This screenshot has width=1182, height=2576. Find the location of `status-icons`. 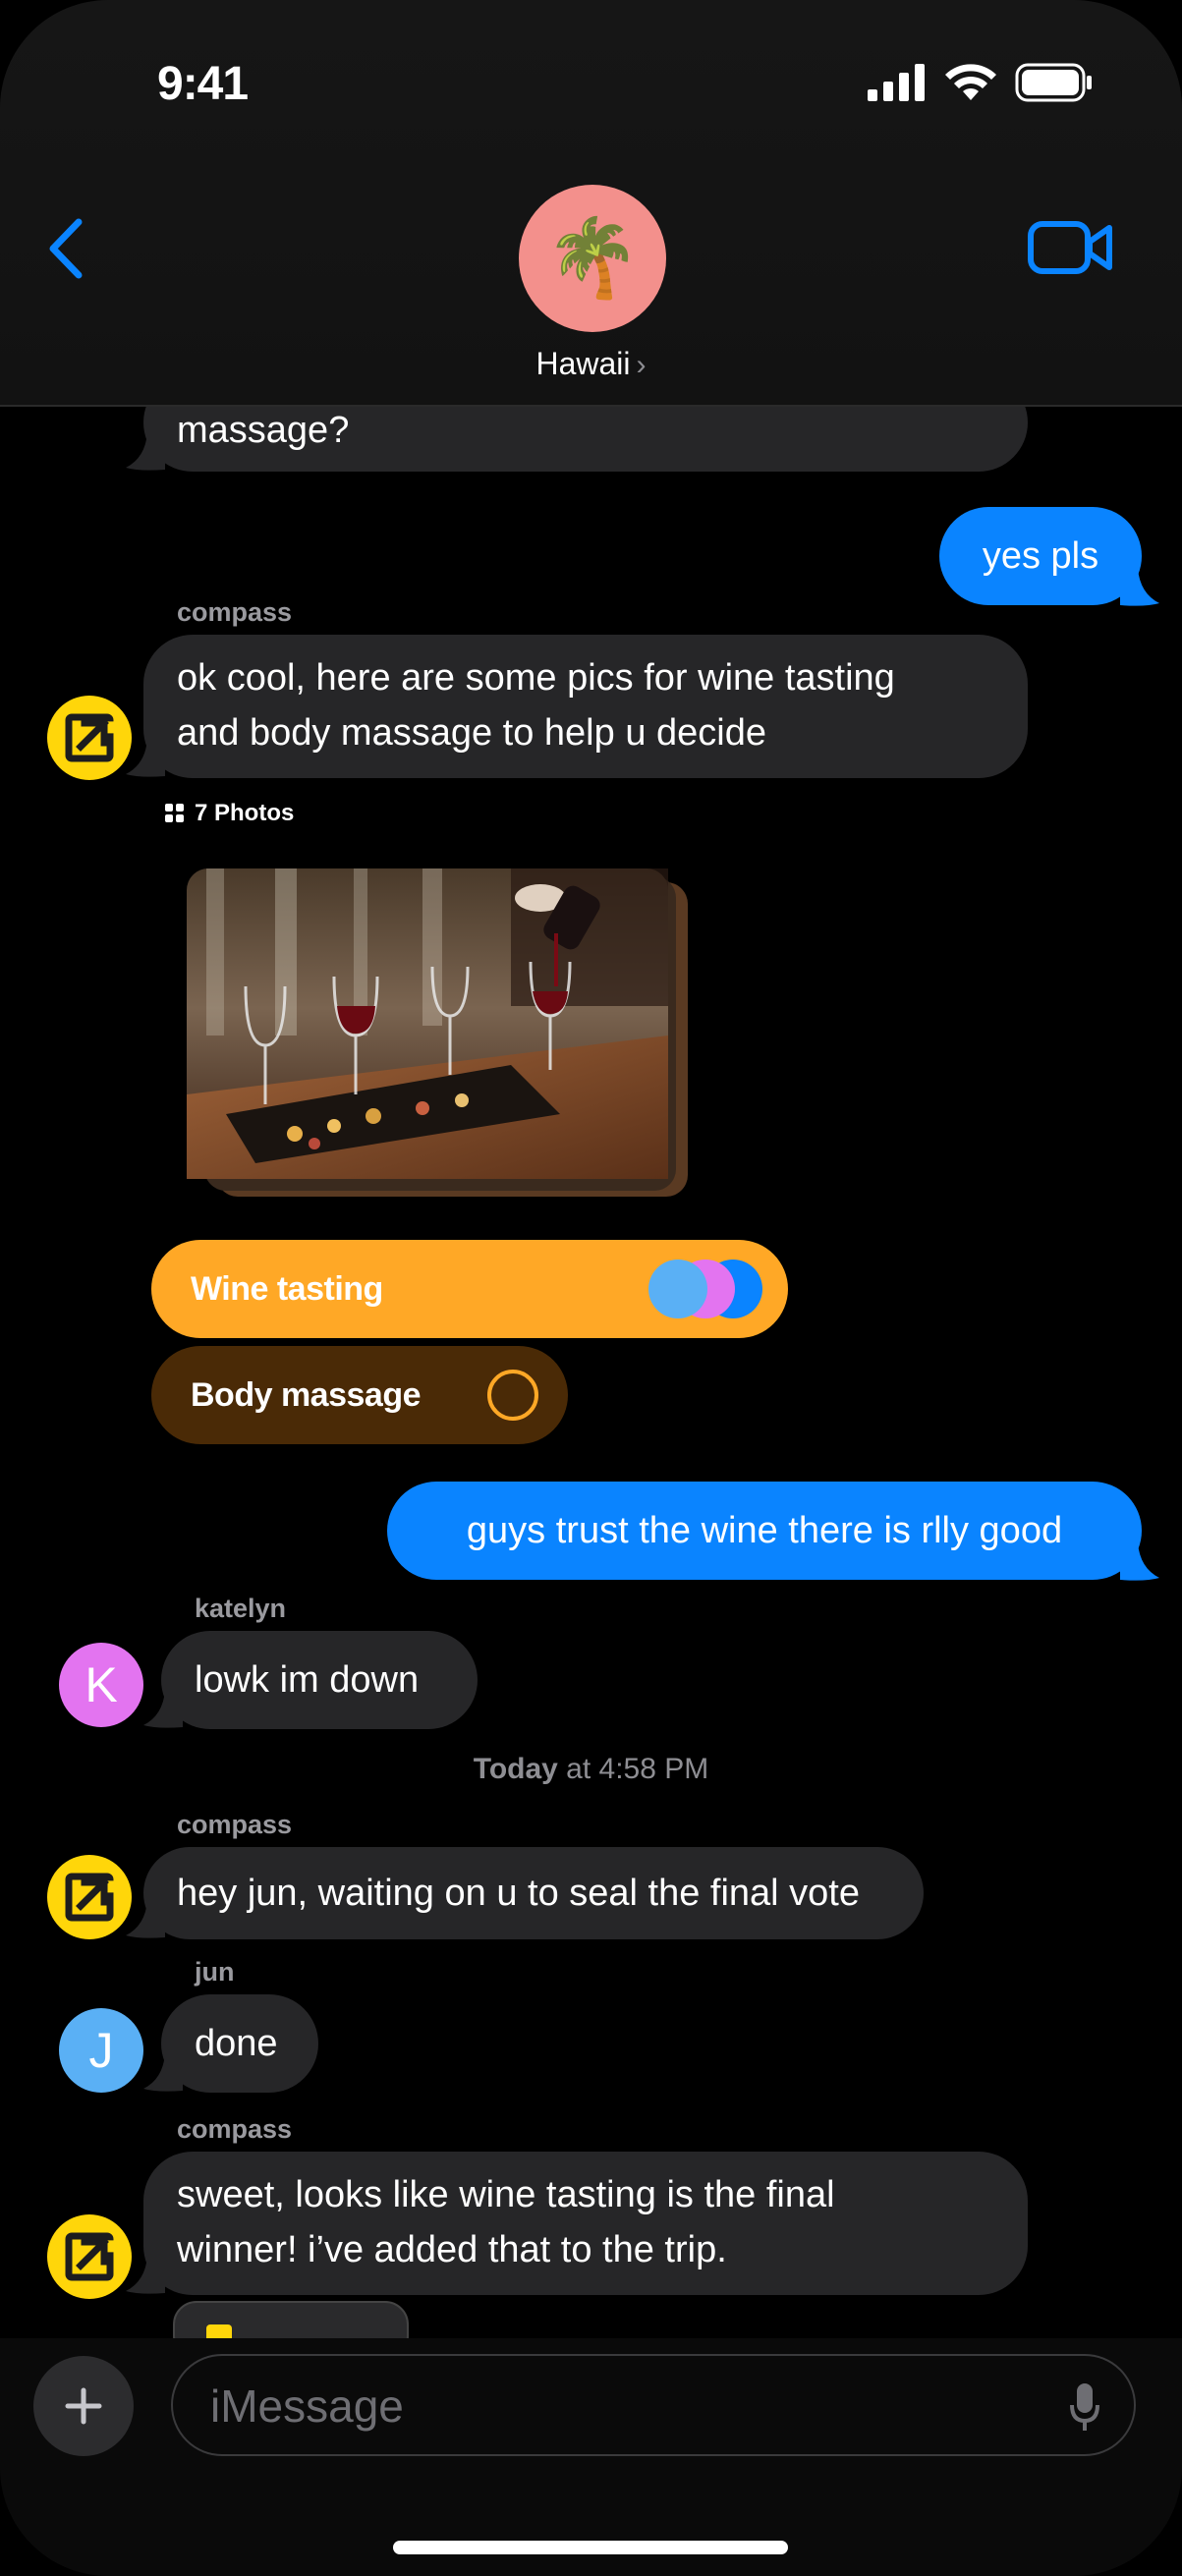

status-icons is located at coordinates (981, 82).